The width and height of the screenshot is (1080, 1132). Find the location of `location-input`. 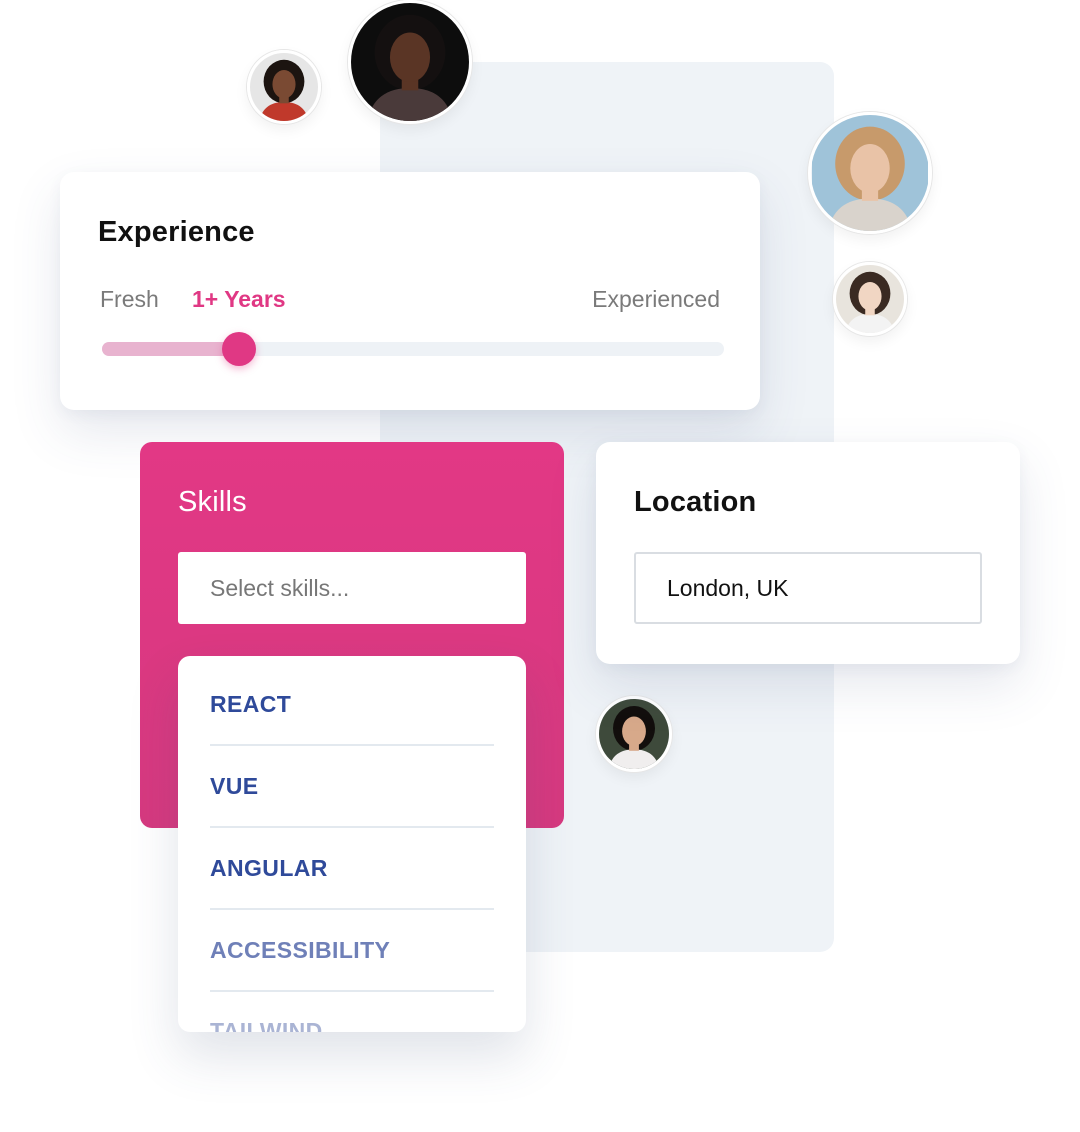

location-input is located at coordinates (808, 588).